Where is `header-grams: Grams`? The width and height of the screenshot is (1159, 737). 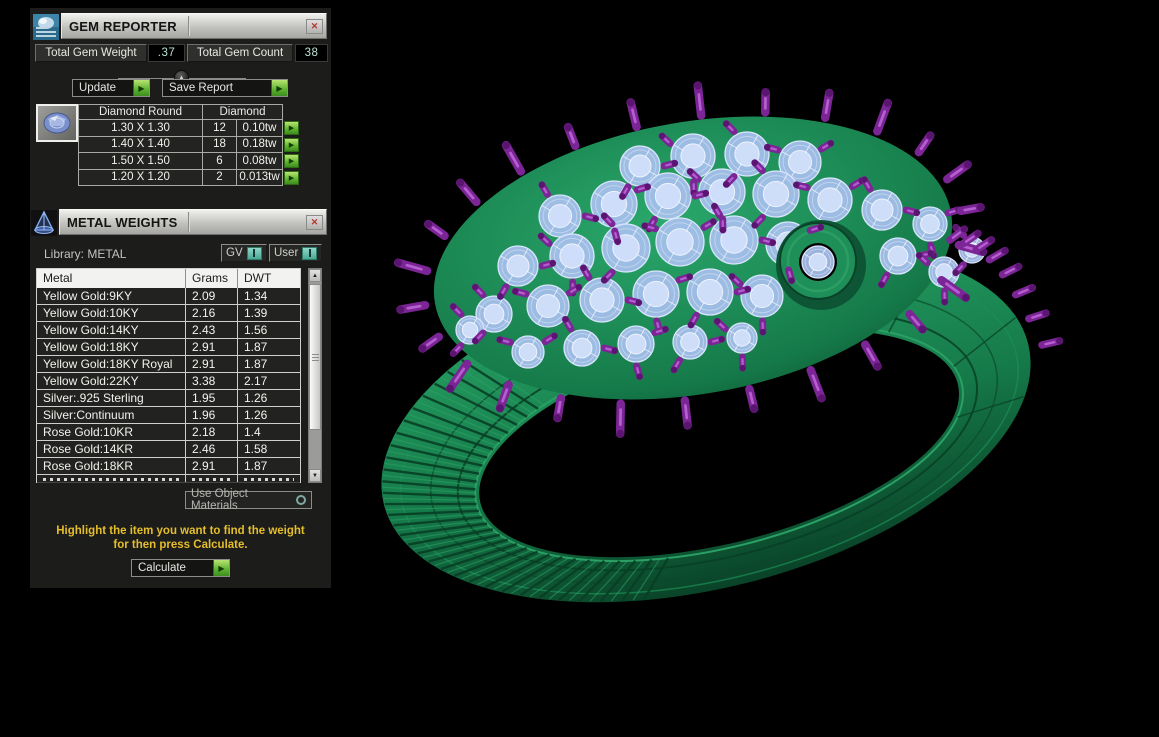
header-grams: Grams is located at coordinates (212, 278).